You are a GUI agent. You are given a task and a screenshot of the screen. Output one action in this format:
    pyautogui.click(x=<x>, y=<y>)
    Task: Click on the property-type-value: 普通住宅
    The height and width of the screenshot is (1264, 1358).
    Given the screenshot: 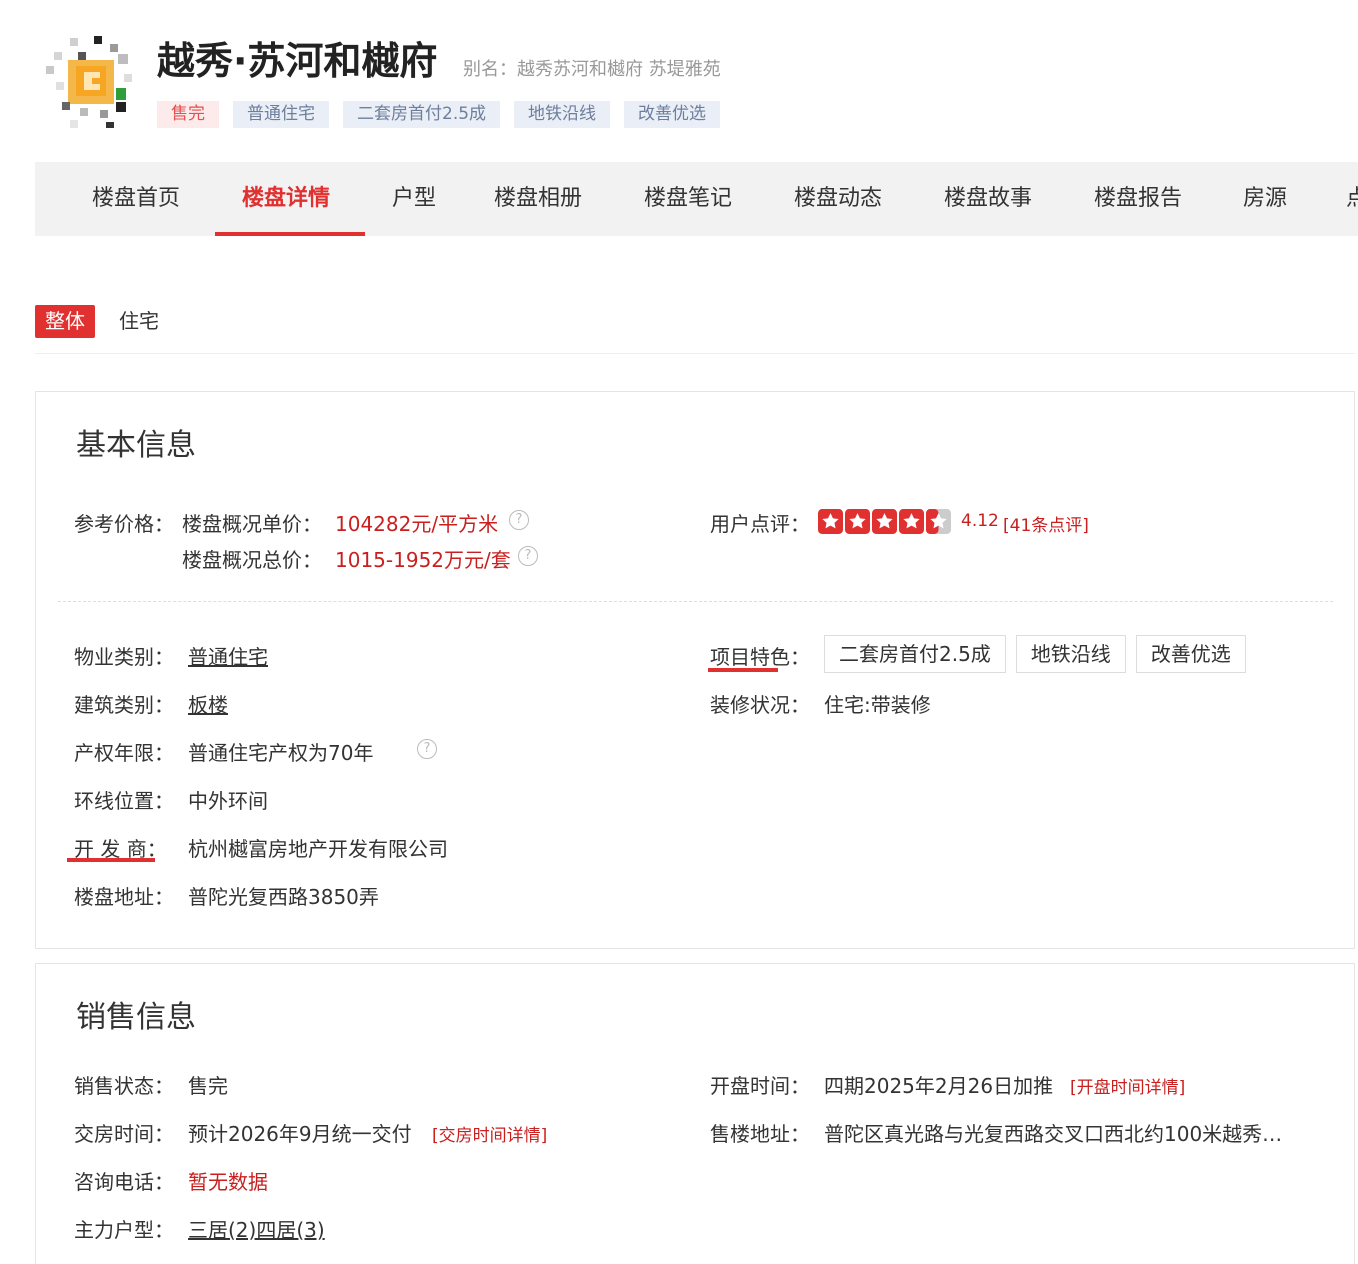 What is the action you would take?
    pyautogui.click(x=228, y=655)
    